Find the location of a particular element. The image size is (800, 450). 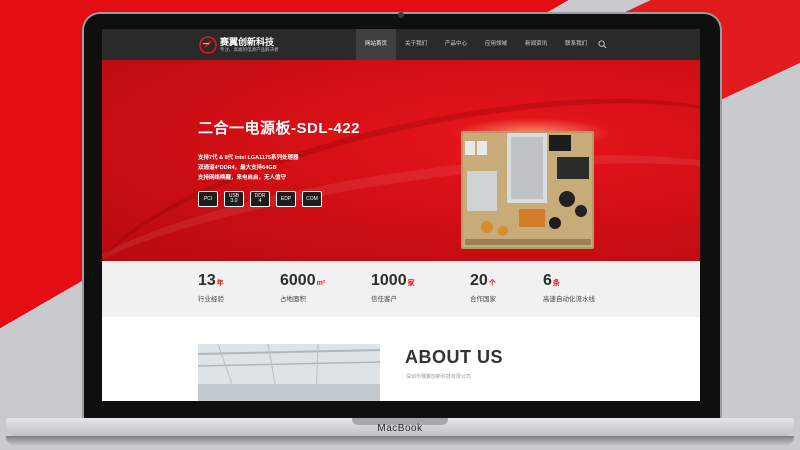

hero-title: 二合一电源板-SDL-422 is located at coordinates (279, 128).